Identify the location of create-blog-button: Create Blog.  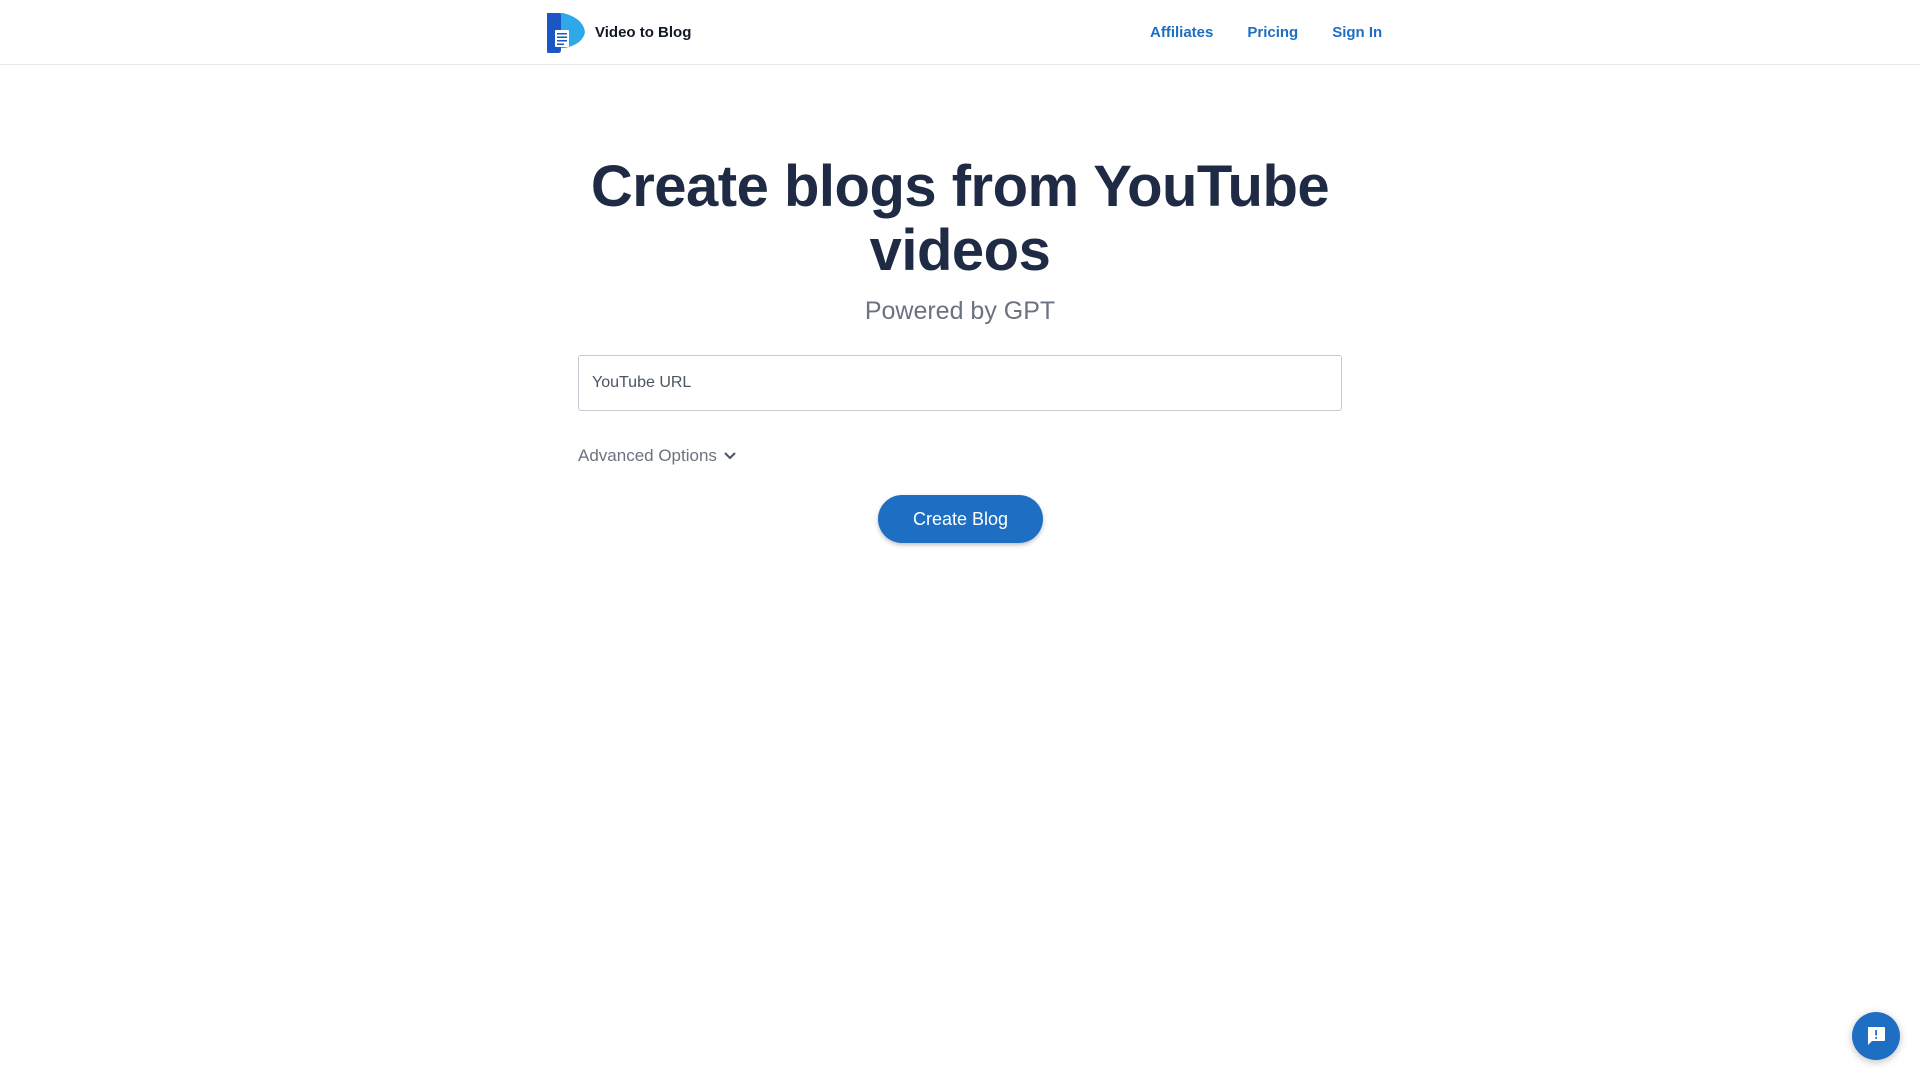
(960, 519).